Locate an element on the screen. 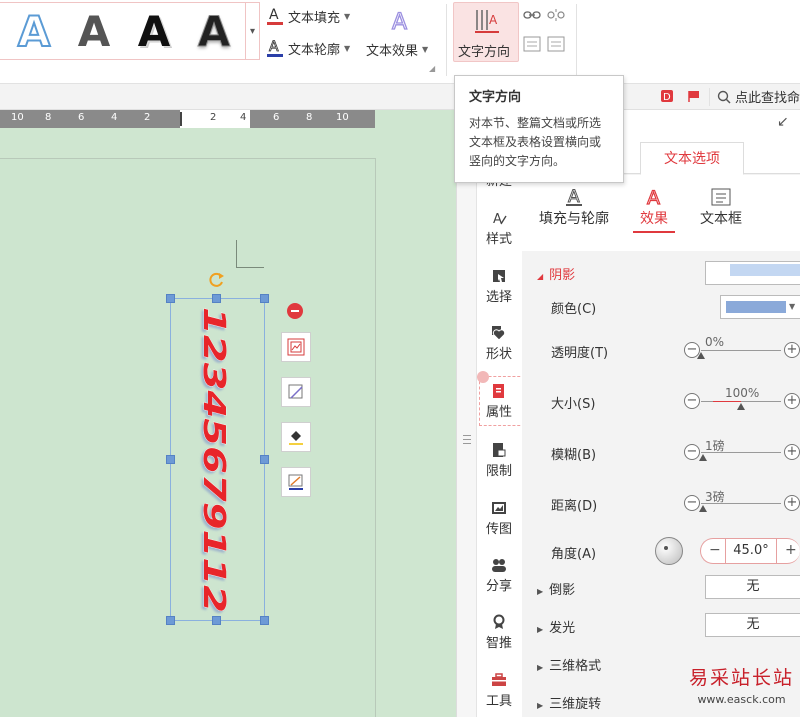  flag-icon is located at coordinates (694, 98).